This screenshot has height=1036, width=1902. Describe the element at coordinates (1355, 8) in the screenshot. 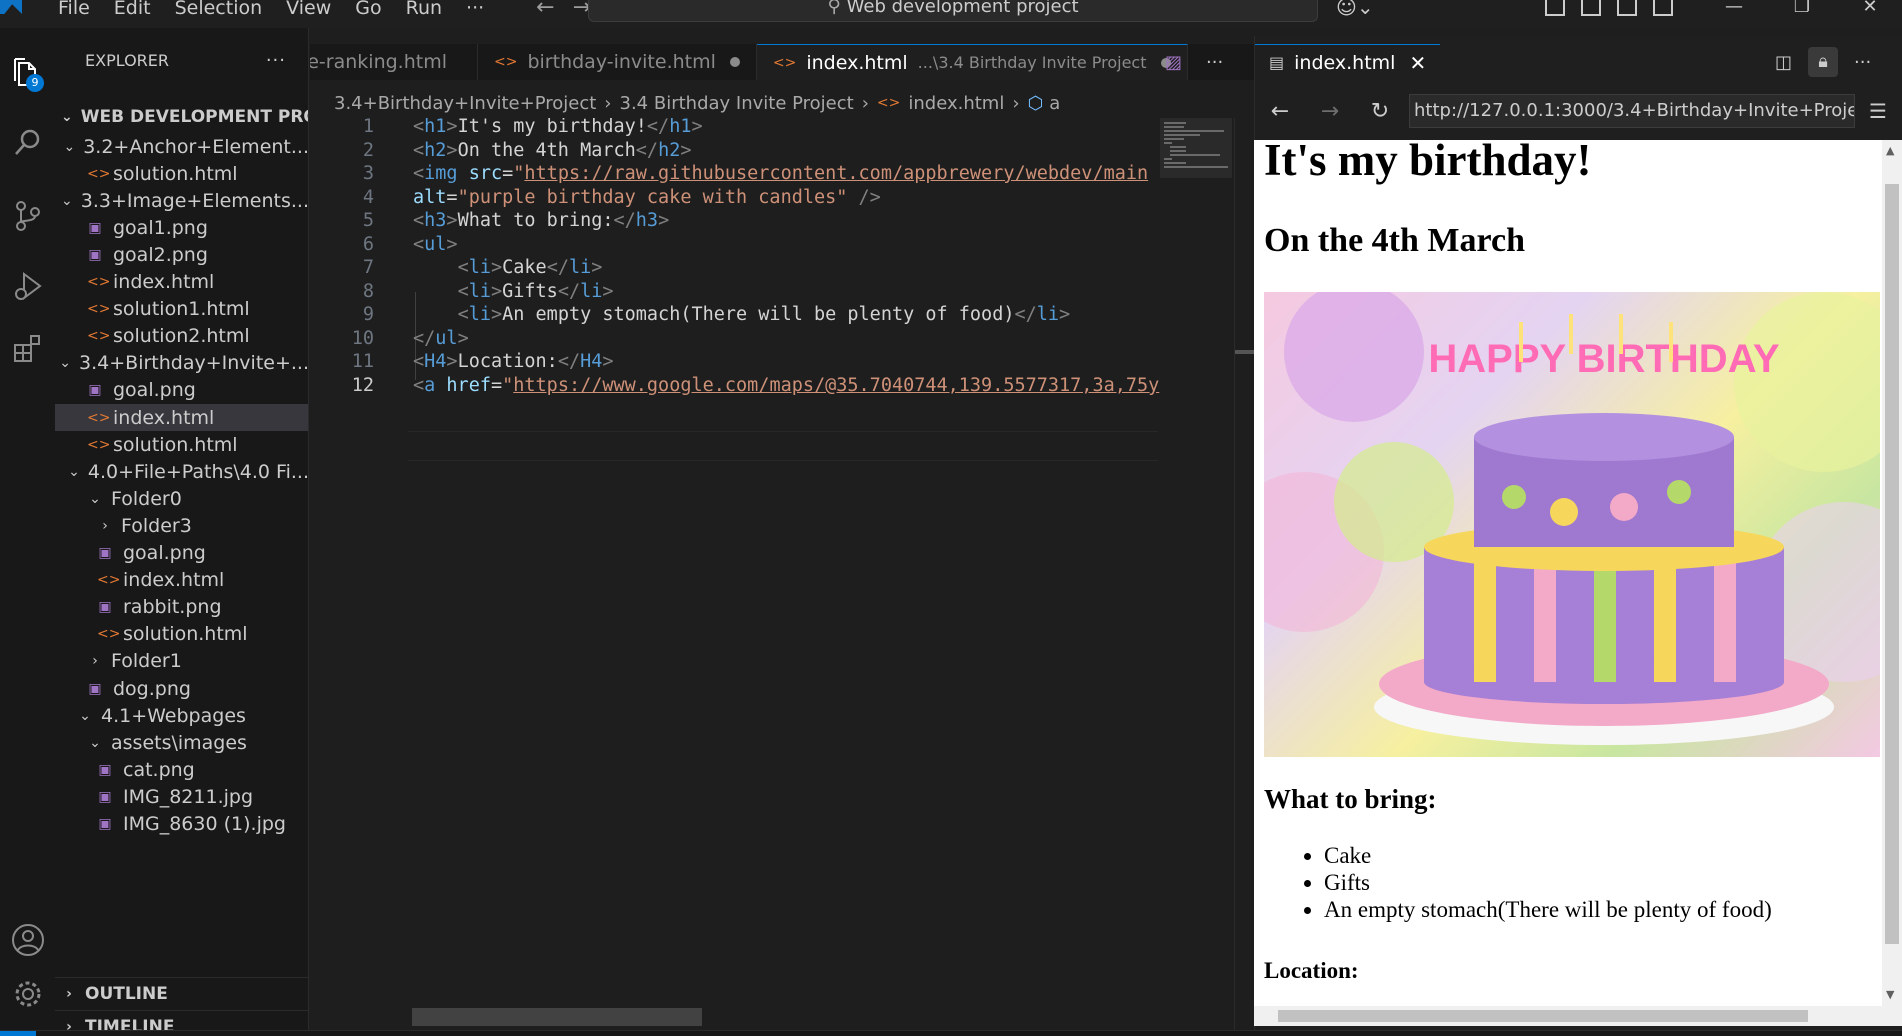

I see `copilot-icon: ☺⌄` at that location.